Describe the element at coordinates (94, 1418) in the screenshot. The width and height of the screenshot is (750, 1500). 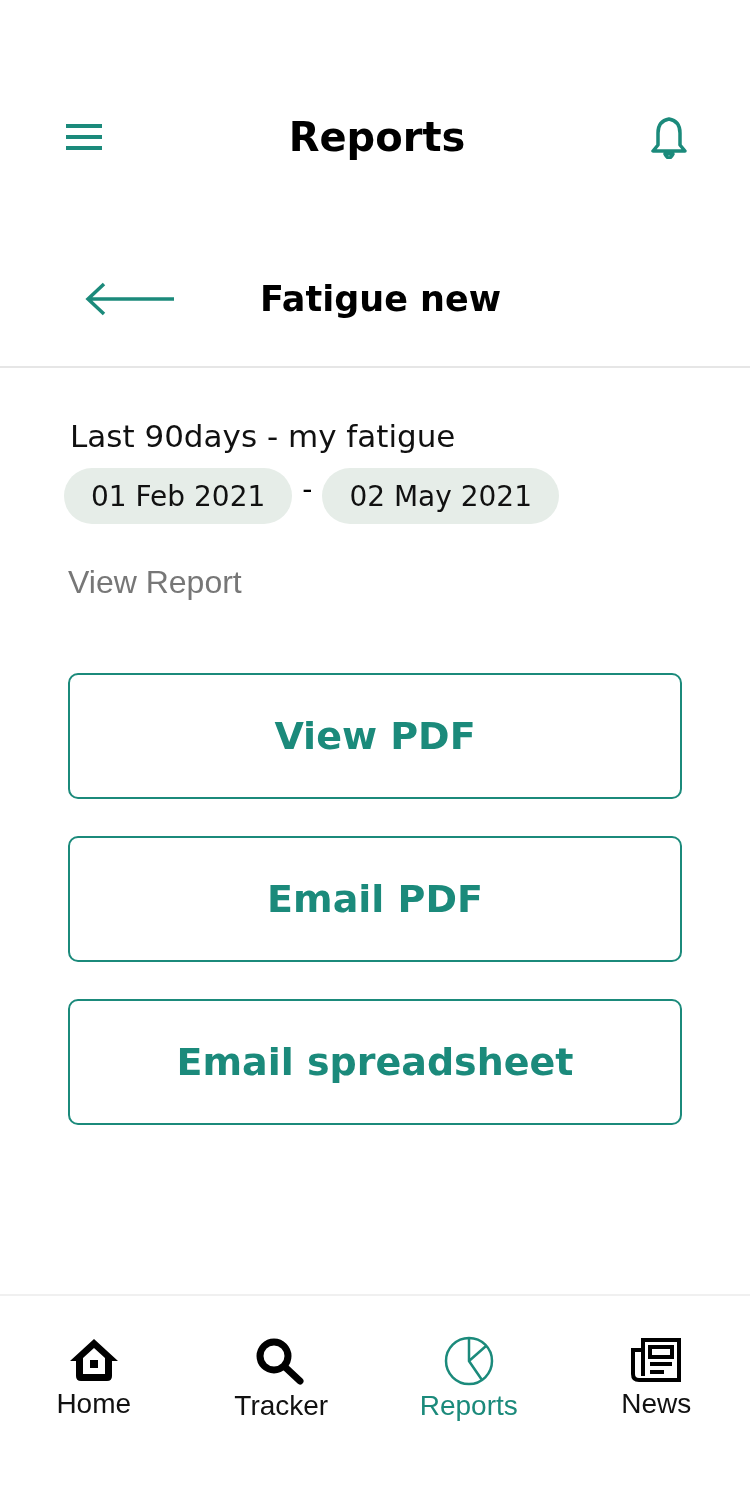
I see `nav-tab: Home` at that location.